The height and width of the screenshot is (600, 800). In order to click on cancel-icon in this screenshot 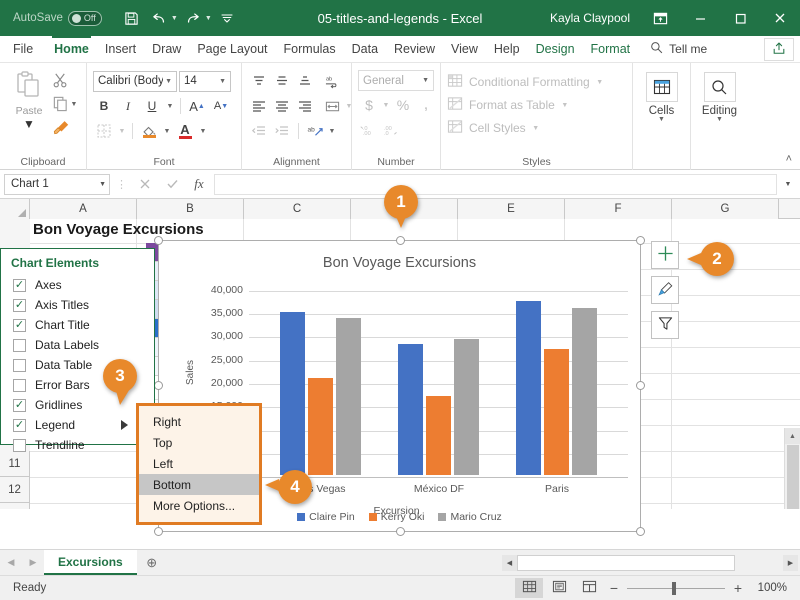, I will do `click(145, 184)`.